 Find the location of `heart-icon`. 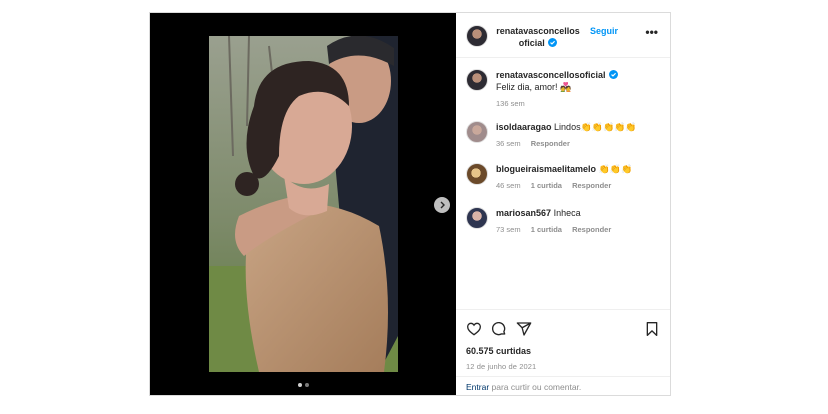

heart-icon is located at coordinates (474, 329).